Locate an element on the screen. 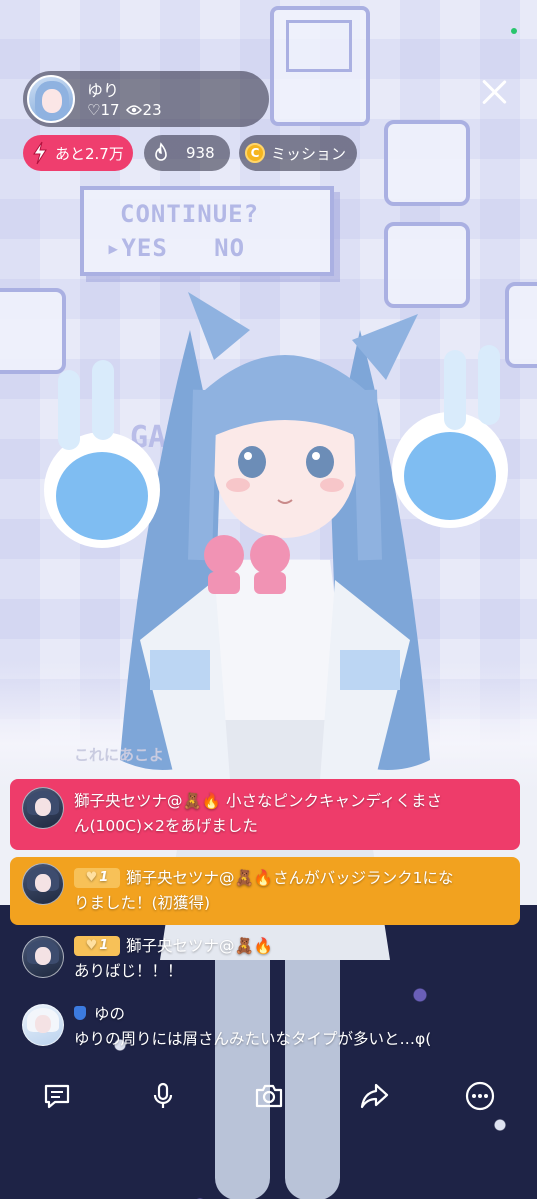 Image resolution: width=537 pixels, height=1199 pixels. badge-message-text: ♥ 1 獅子央セツナ@🧸🔥さんがバッジランク1にな りました！(初獲得) is located at coordinates (292, 891).